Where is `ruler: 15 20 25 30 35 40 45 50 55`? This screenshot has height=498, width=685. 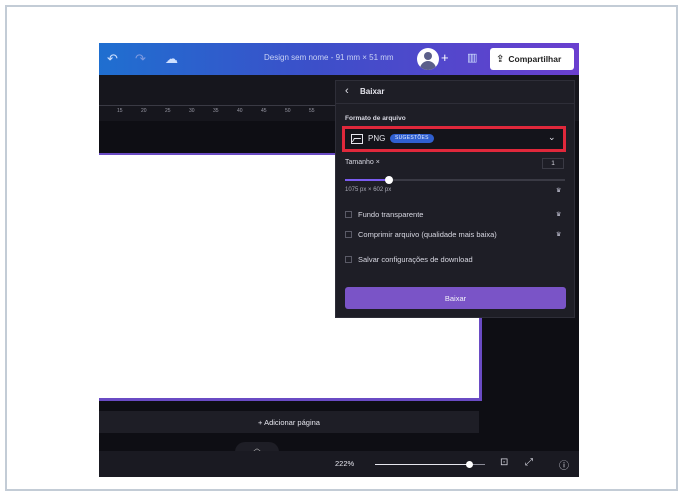 ruler: 15 20 25 30 35 40 45 50 55 is located at coordinates (219, 112).